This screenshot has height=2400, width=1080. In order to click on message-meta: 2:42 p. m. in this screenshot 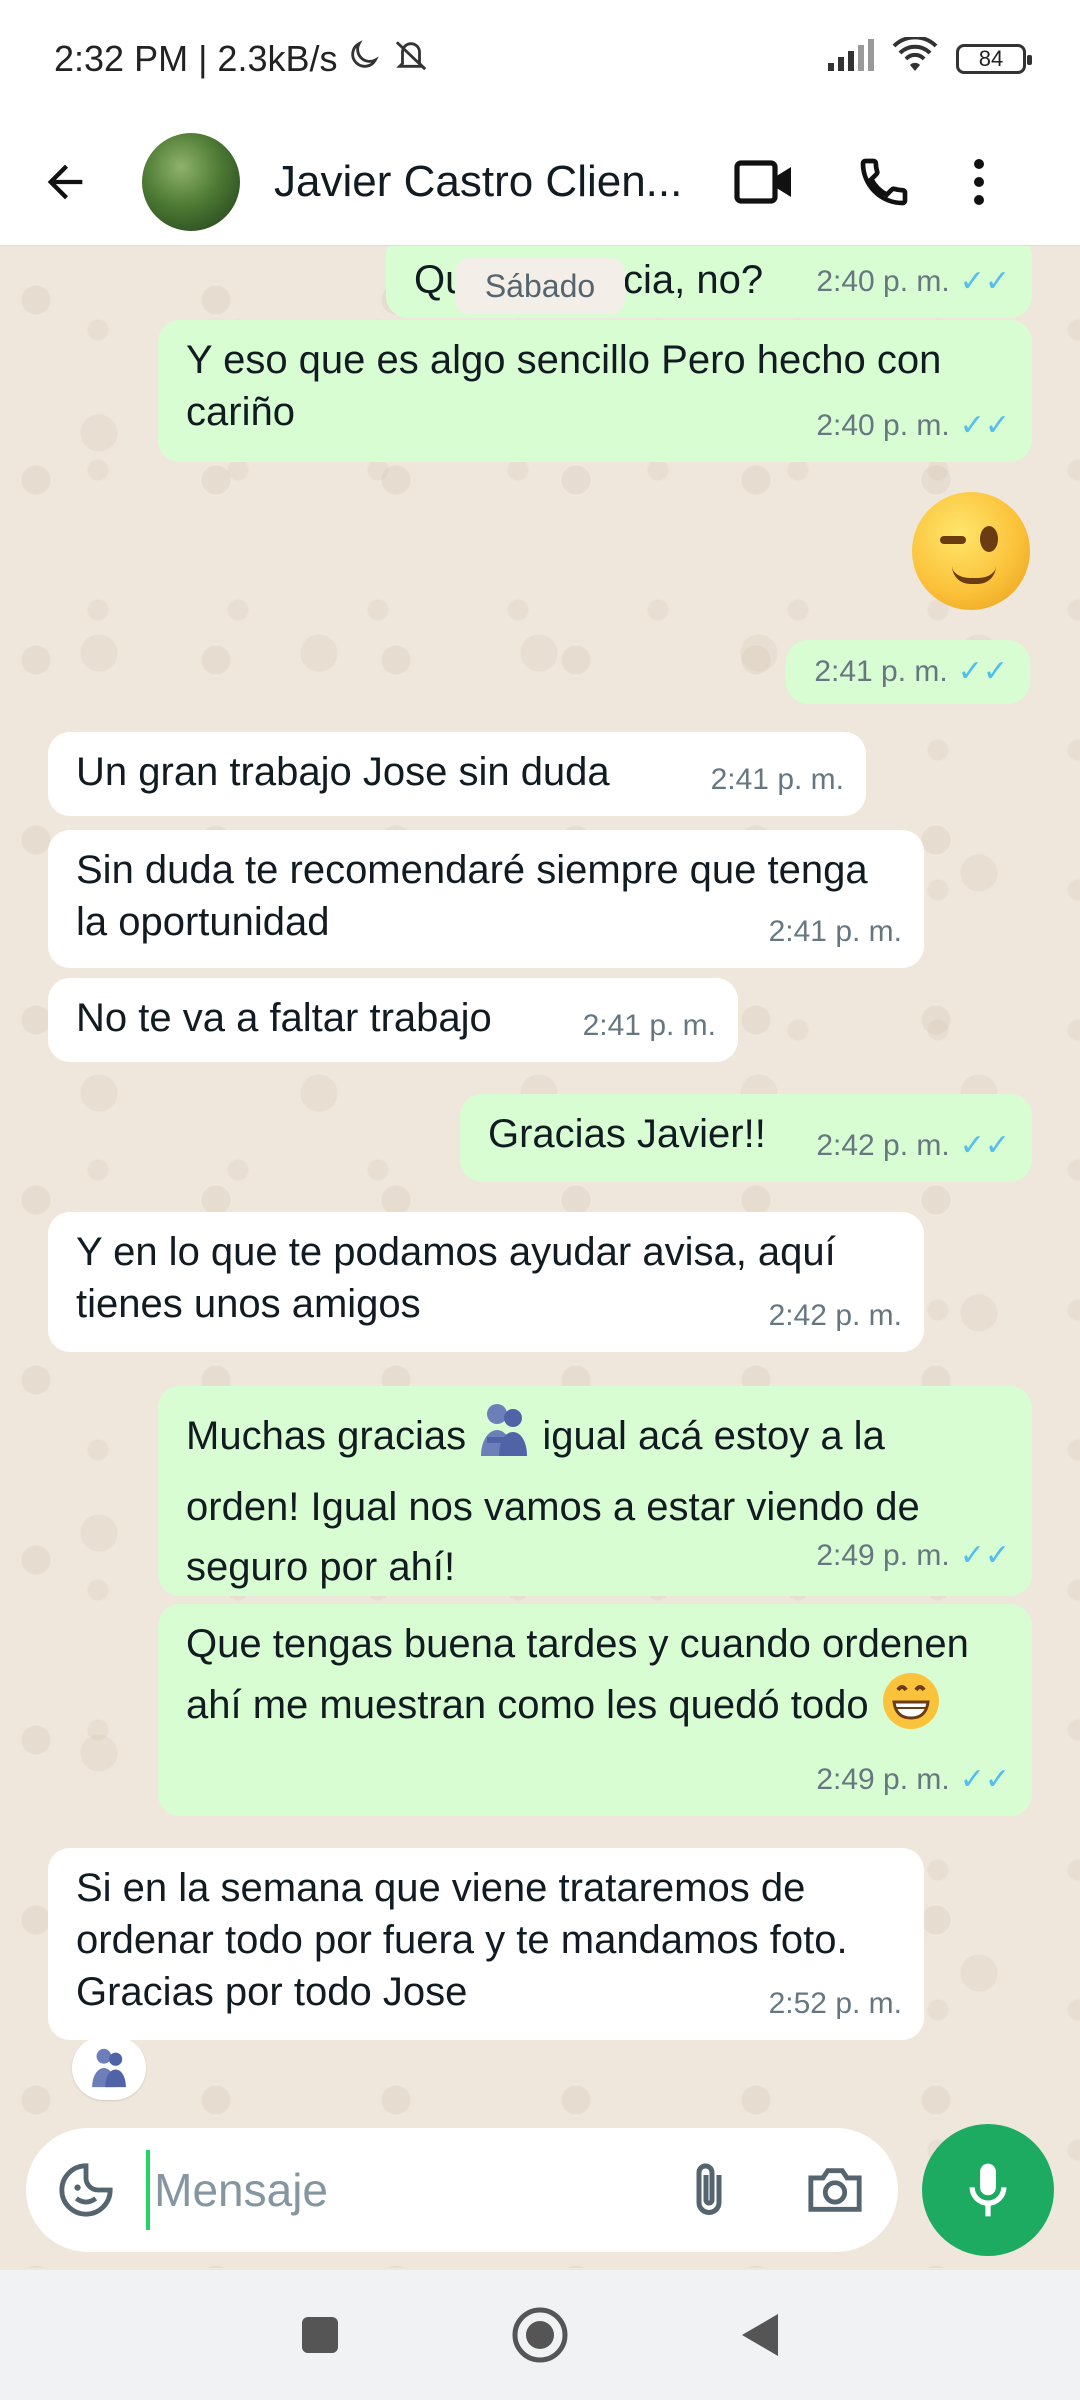, I will do `click(835, 1316)`.